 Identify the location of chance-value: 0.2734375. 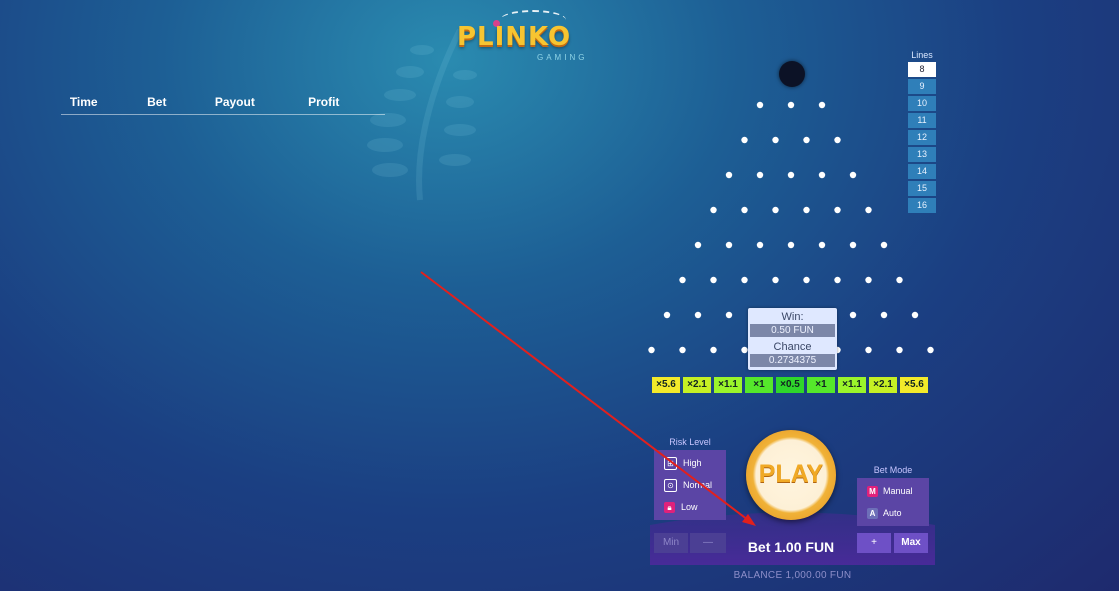
(792, 360).